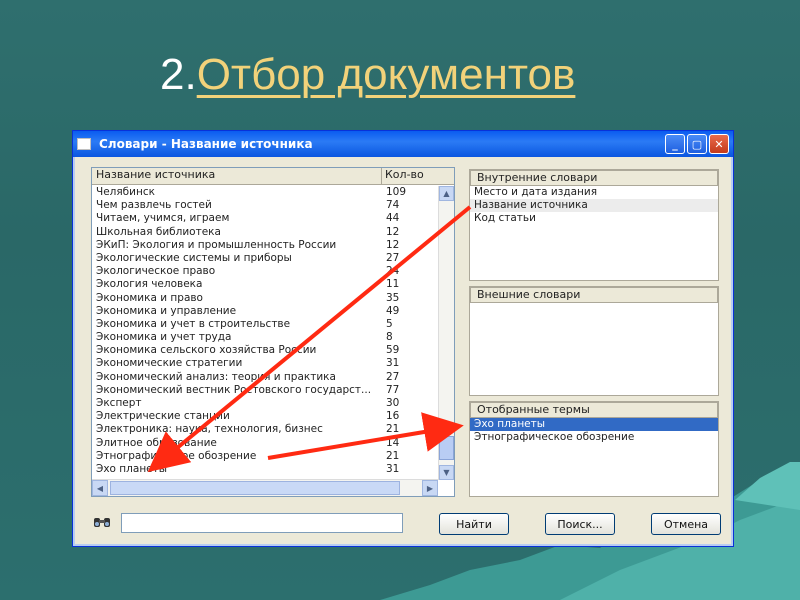 The height and width of the screenshot is (600, 800). Describe the element at coordinates (697, 144) in the screenshot. I see `maximize-icon: ▢` at that location.